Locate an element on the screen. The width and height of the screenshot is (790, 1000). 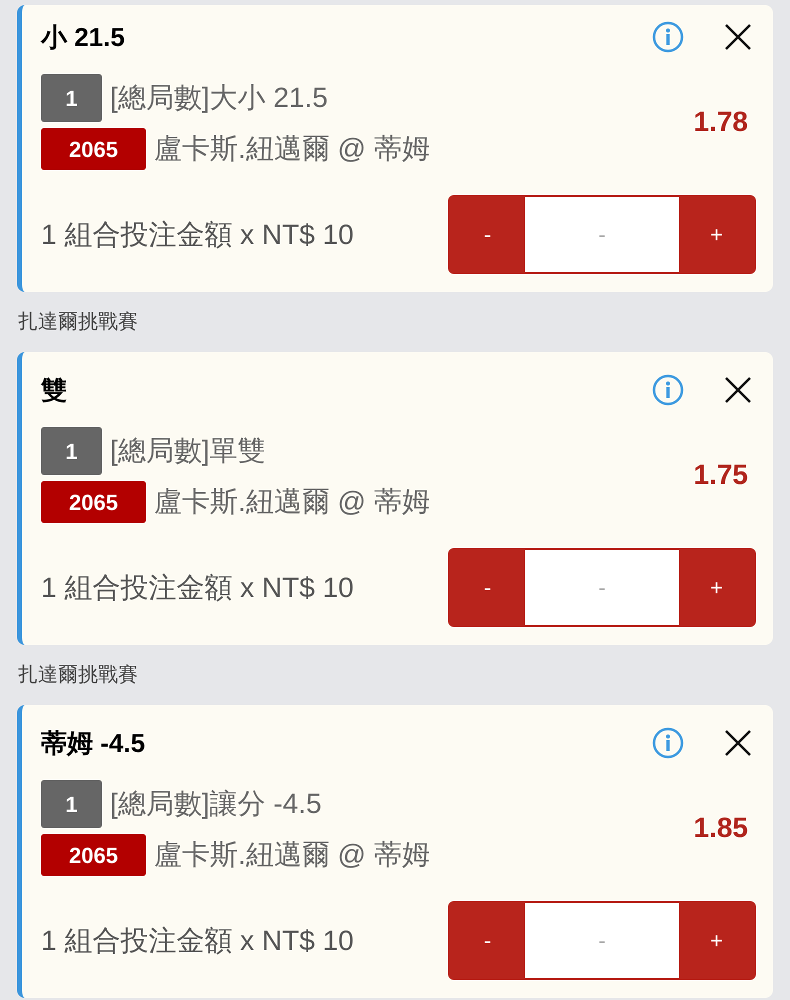
bet-title: 雙 is located at coordinates (54, 390).